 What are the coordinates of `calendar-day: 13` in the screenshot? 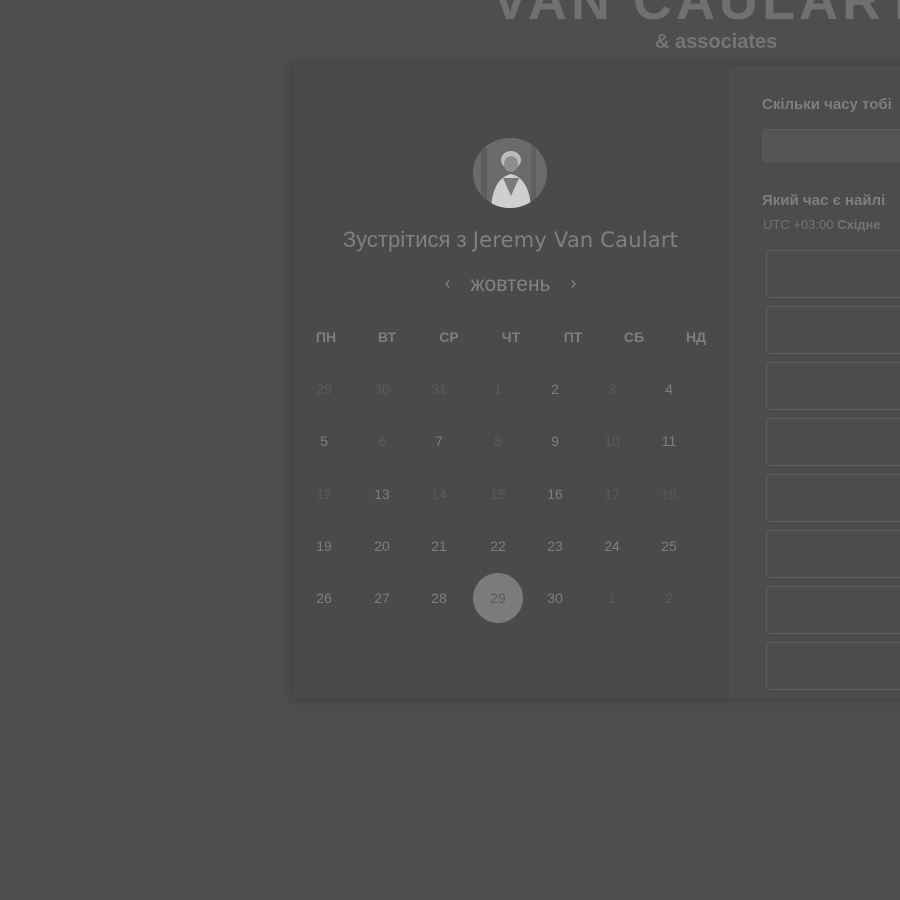 It's located at (382, 494).